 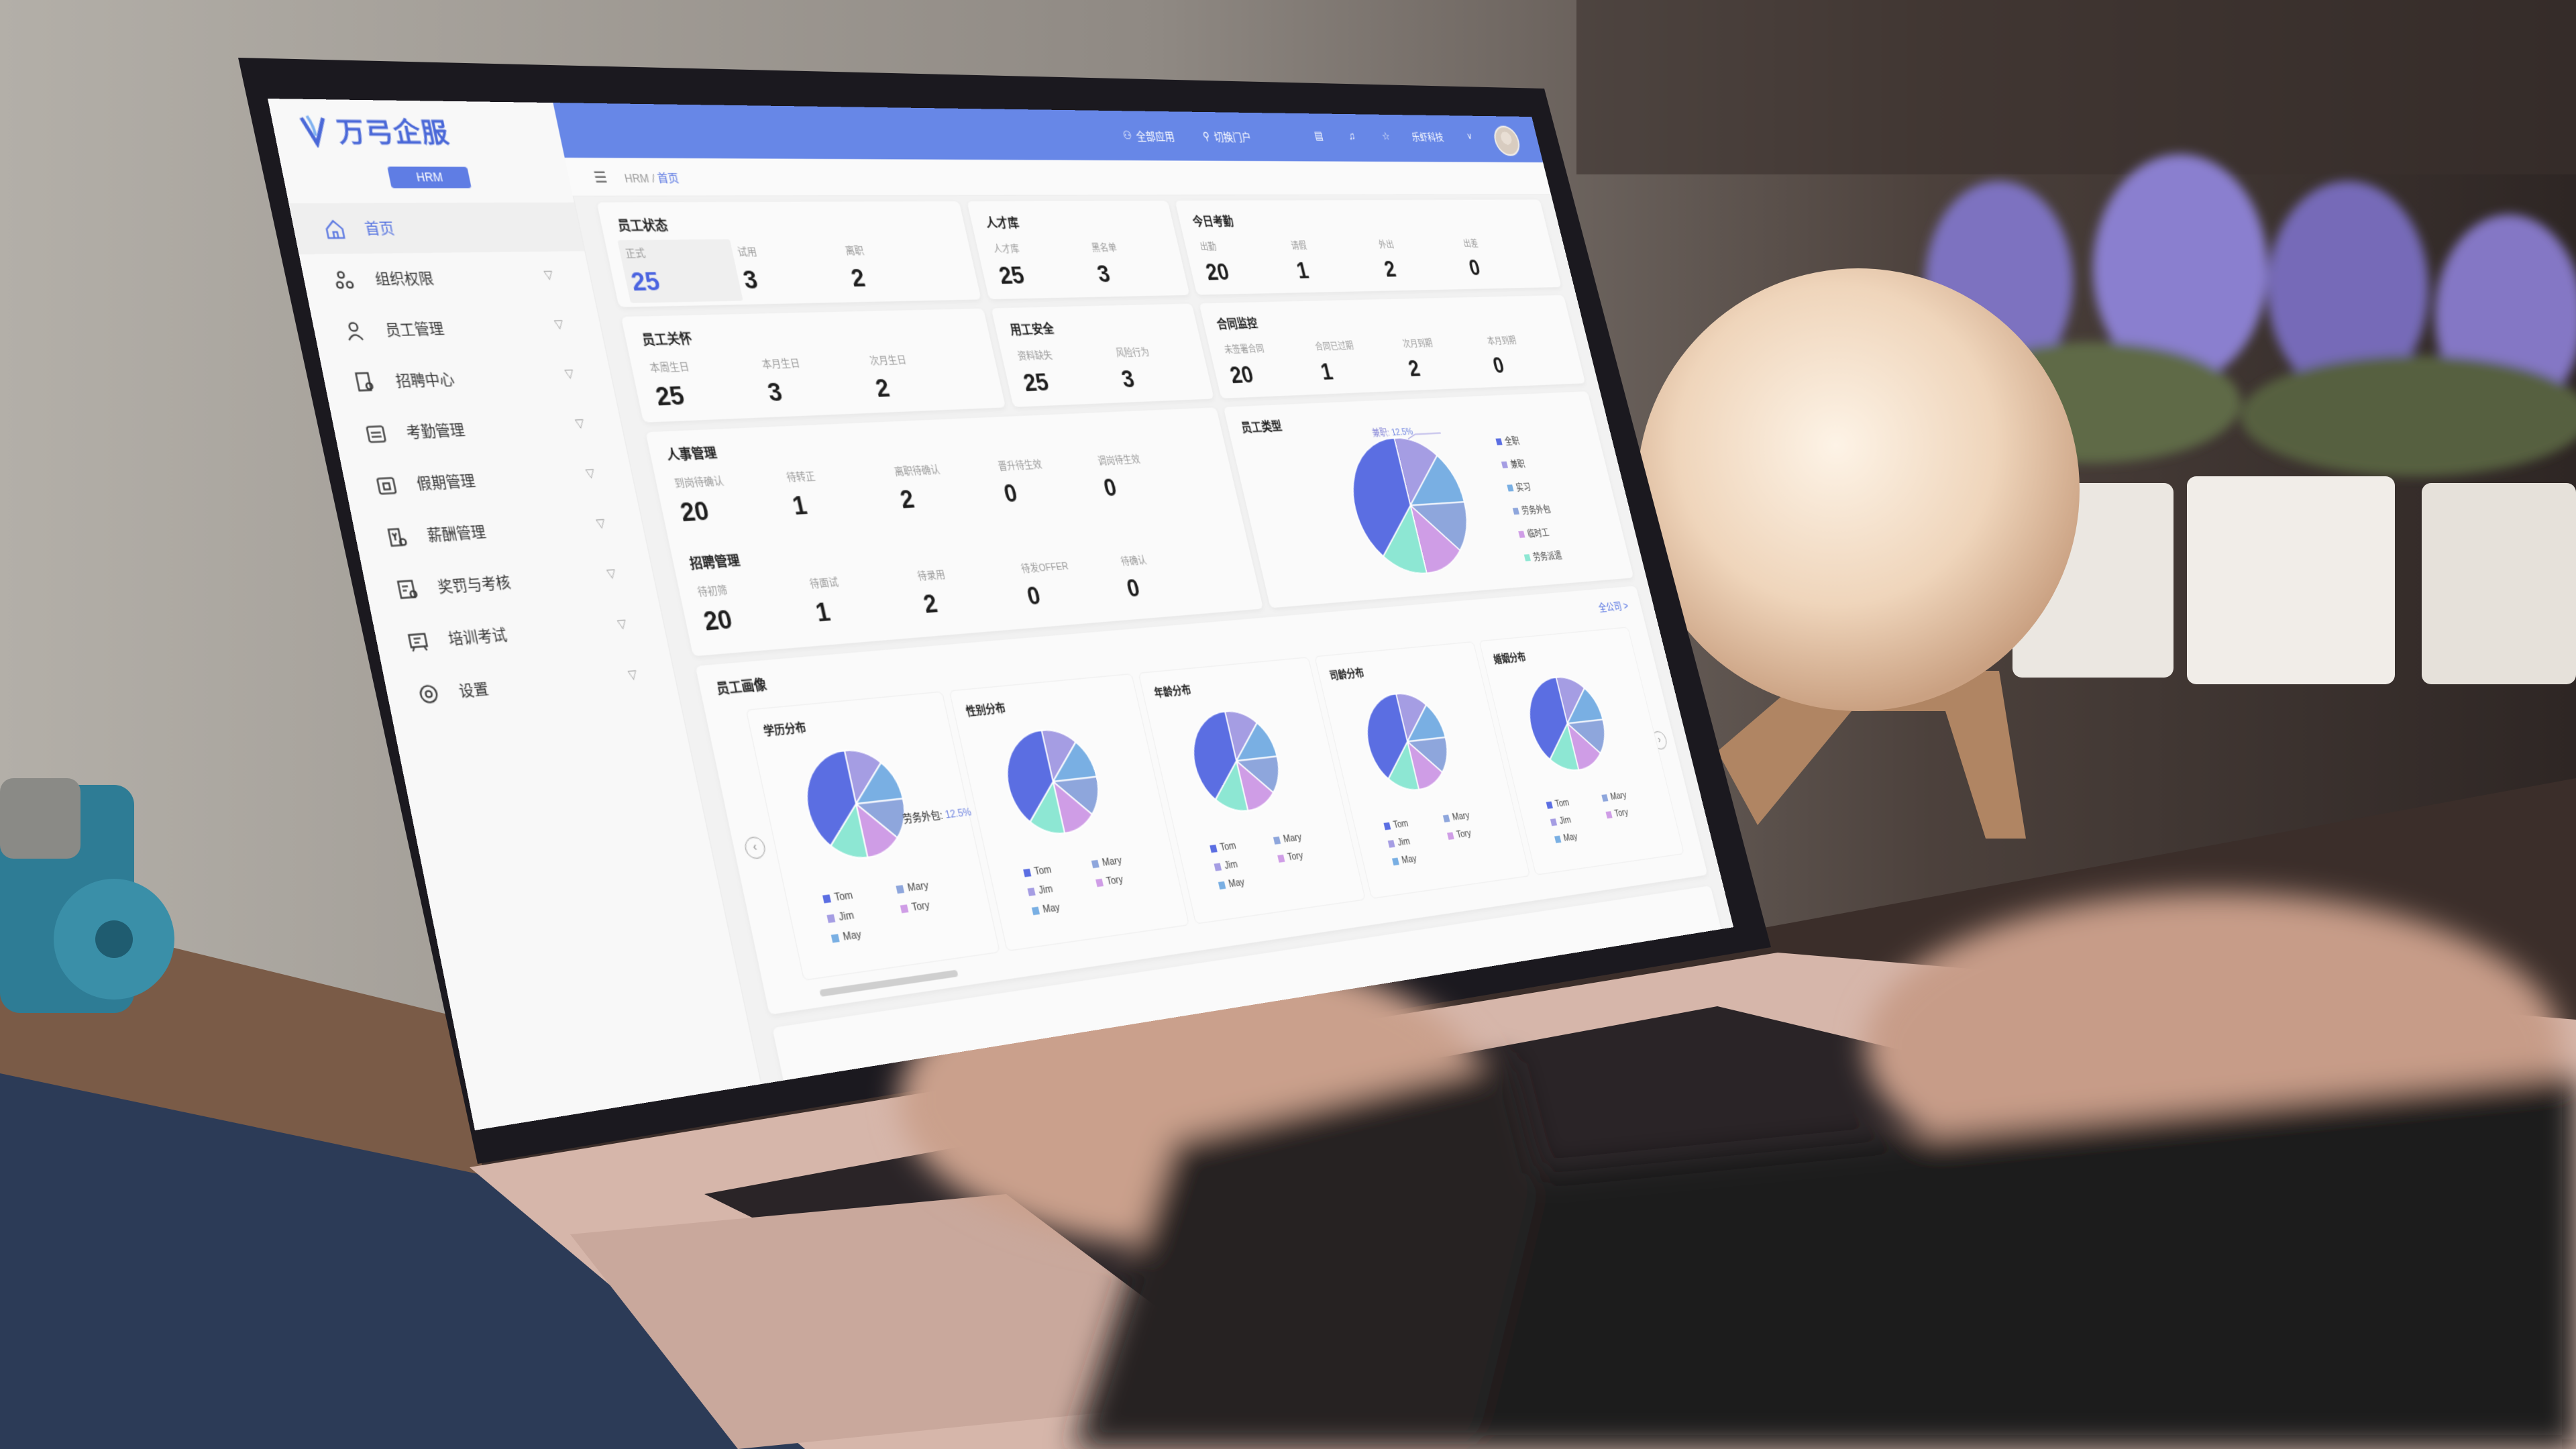 What do you see at coordinates (1427, 137) in the screenshot?
I see `company-name: 乐虾科技` at bounding box center [1427, 137].